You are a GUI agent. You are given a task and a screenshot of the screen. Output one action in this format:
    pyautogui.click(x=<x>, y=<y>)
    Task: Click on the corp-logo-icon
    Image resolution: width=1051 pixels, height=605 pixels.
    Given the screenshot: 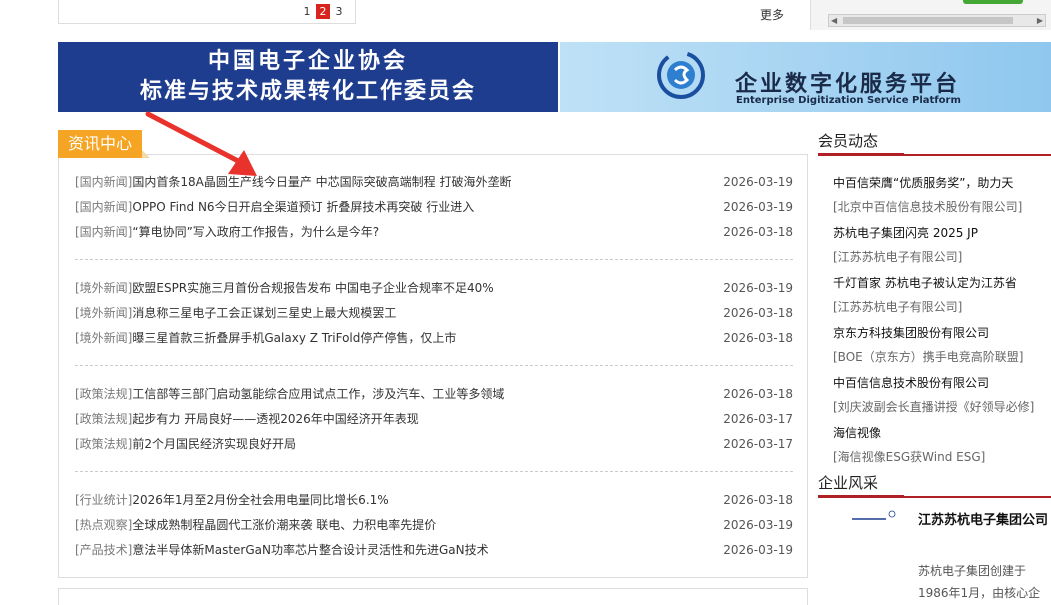 What is the action you would take?
    pyautogui.click(x=880, y=517)
    